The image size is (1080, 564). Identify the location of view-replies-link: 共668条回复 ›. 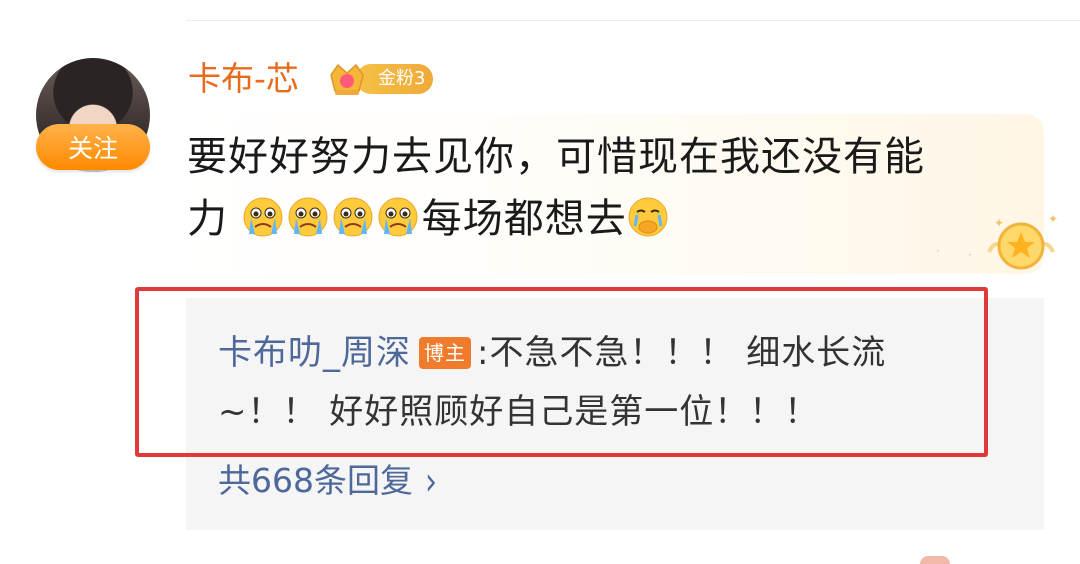
(327, 482).